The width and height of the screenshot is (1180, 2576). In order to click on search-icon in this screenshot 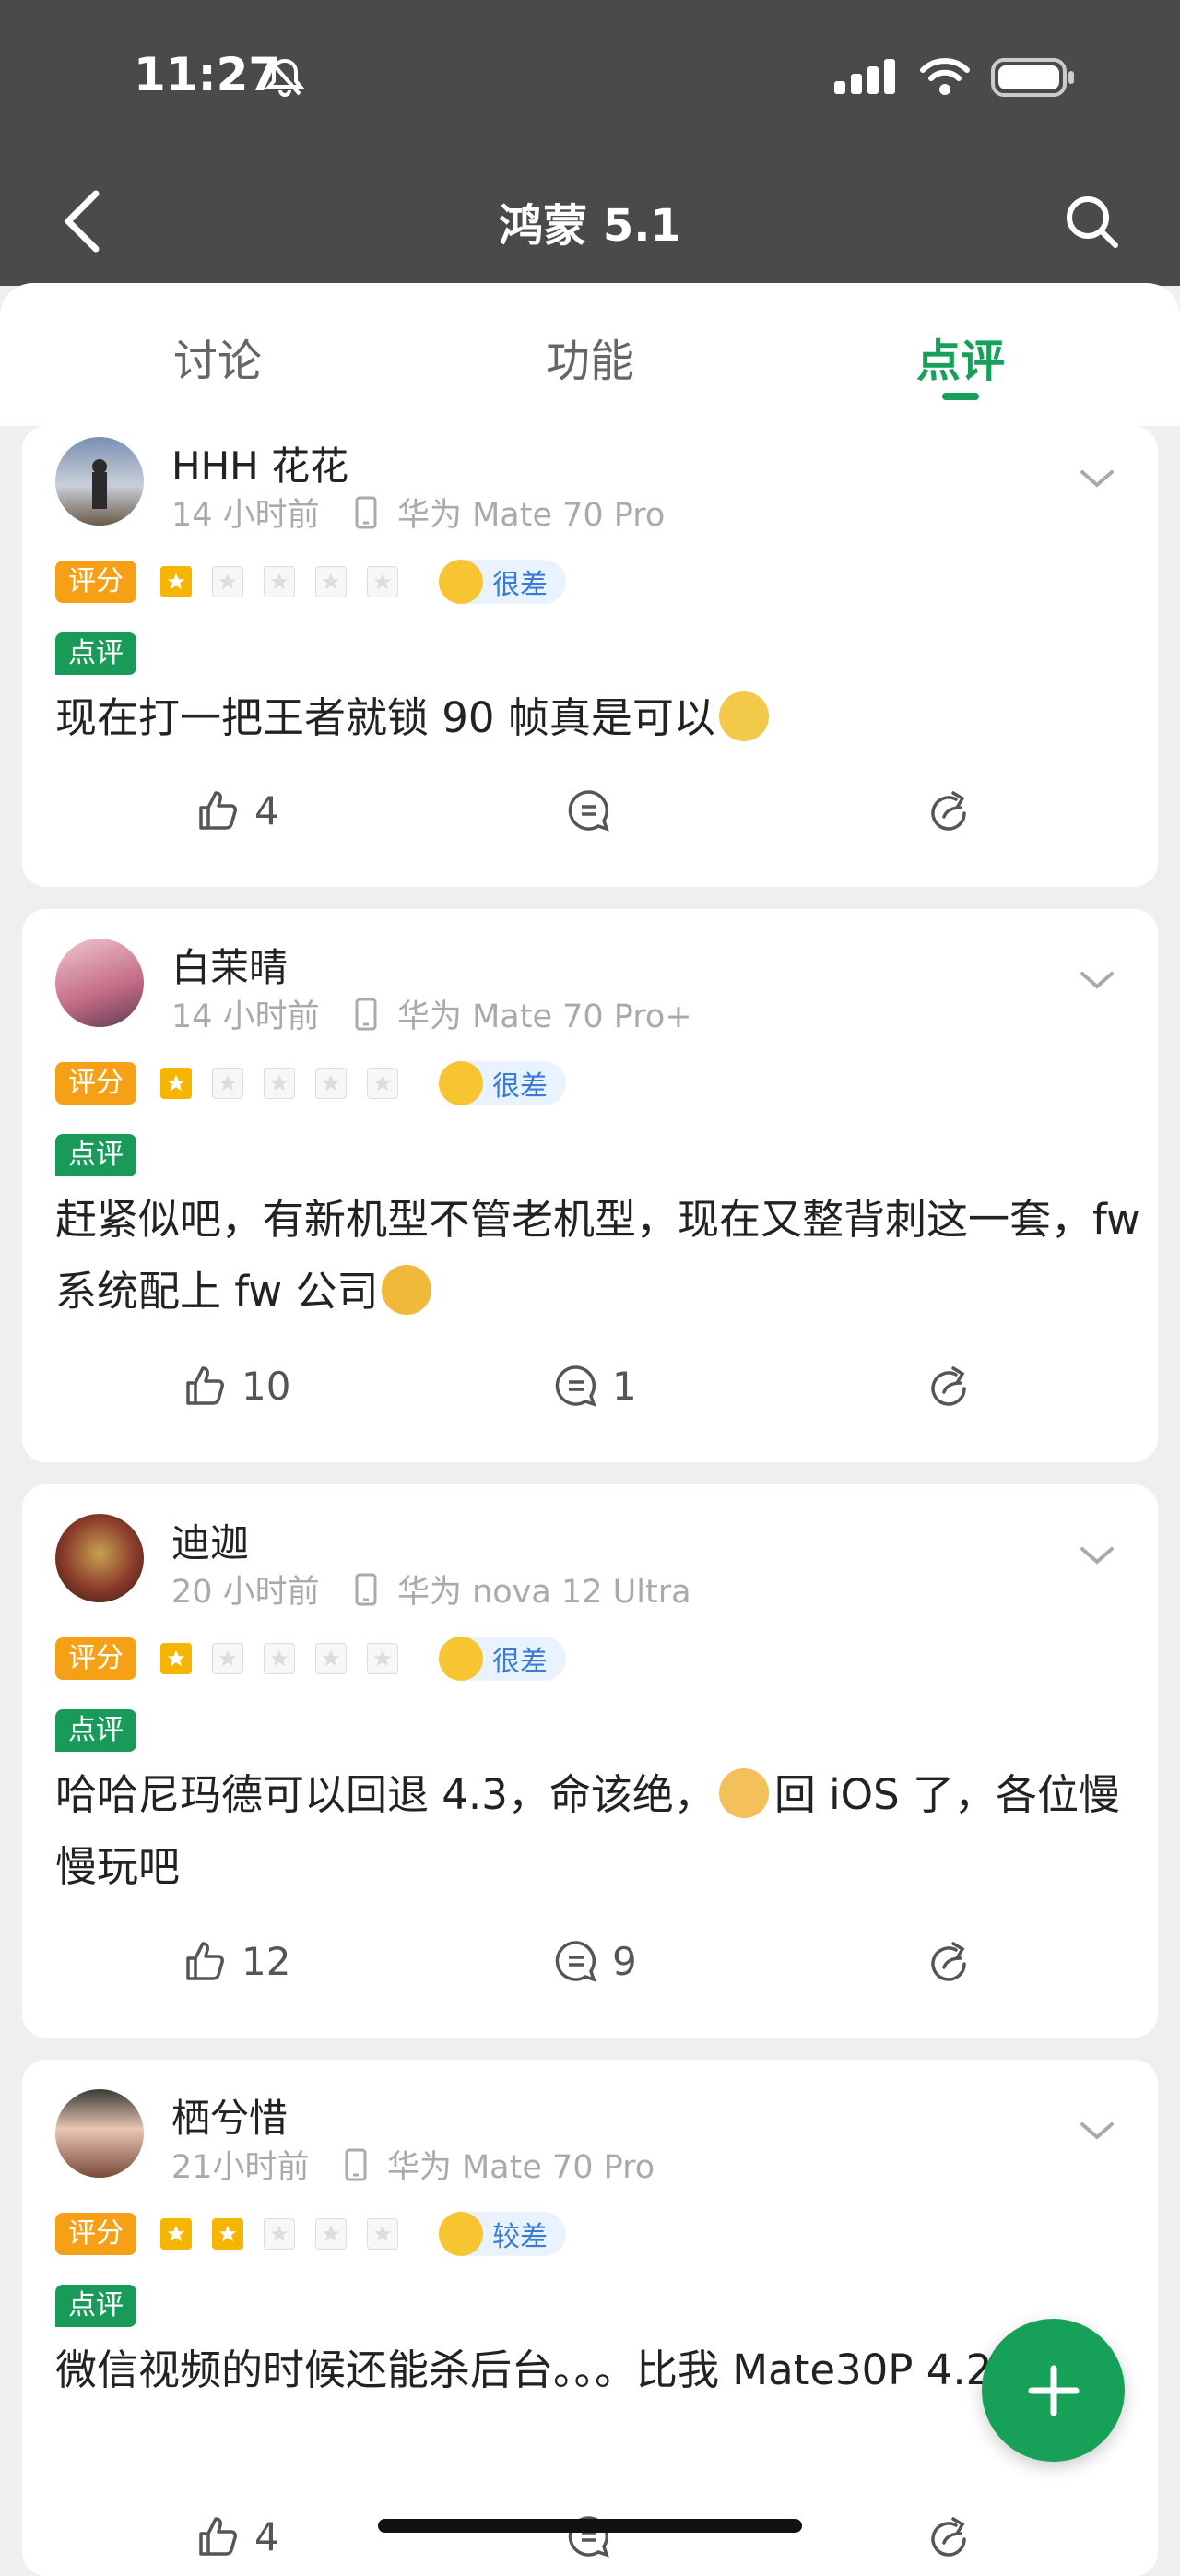, I will do `click(1092, 222)`.